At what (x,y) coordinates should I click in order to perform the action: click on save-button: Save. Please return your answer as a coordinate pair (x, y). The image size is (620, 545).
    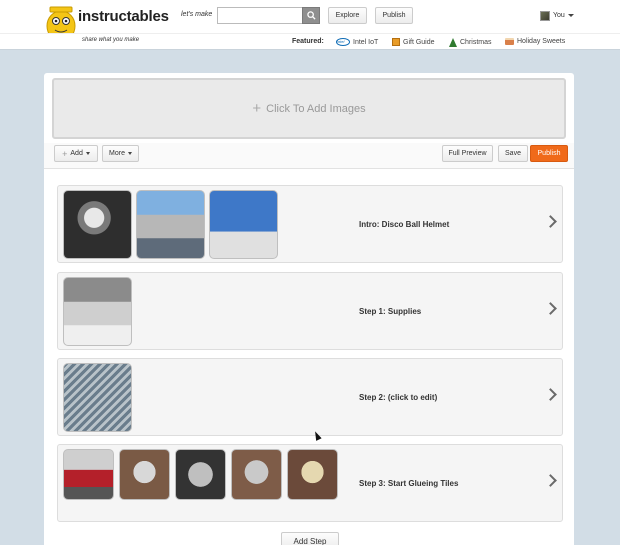
    Looking at the image, I should click on (513, 153).